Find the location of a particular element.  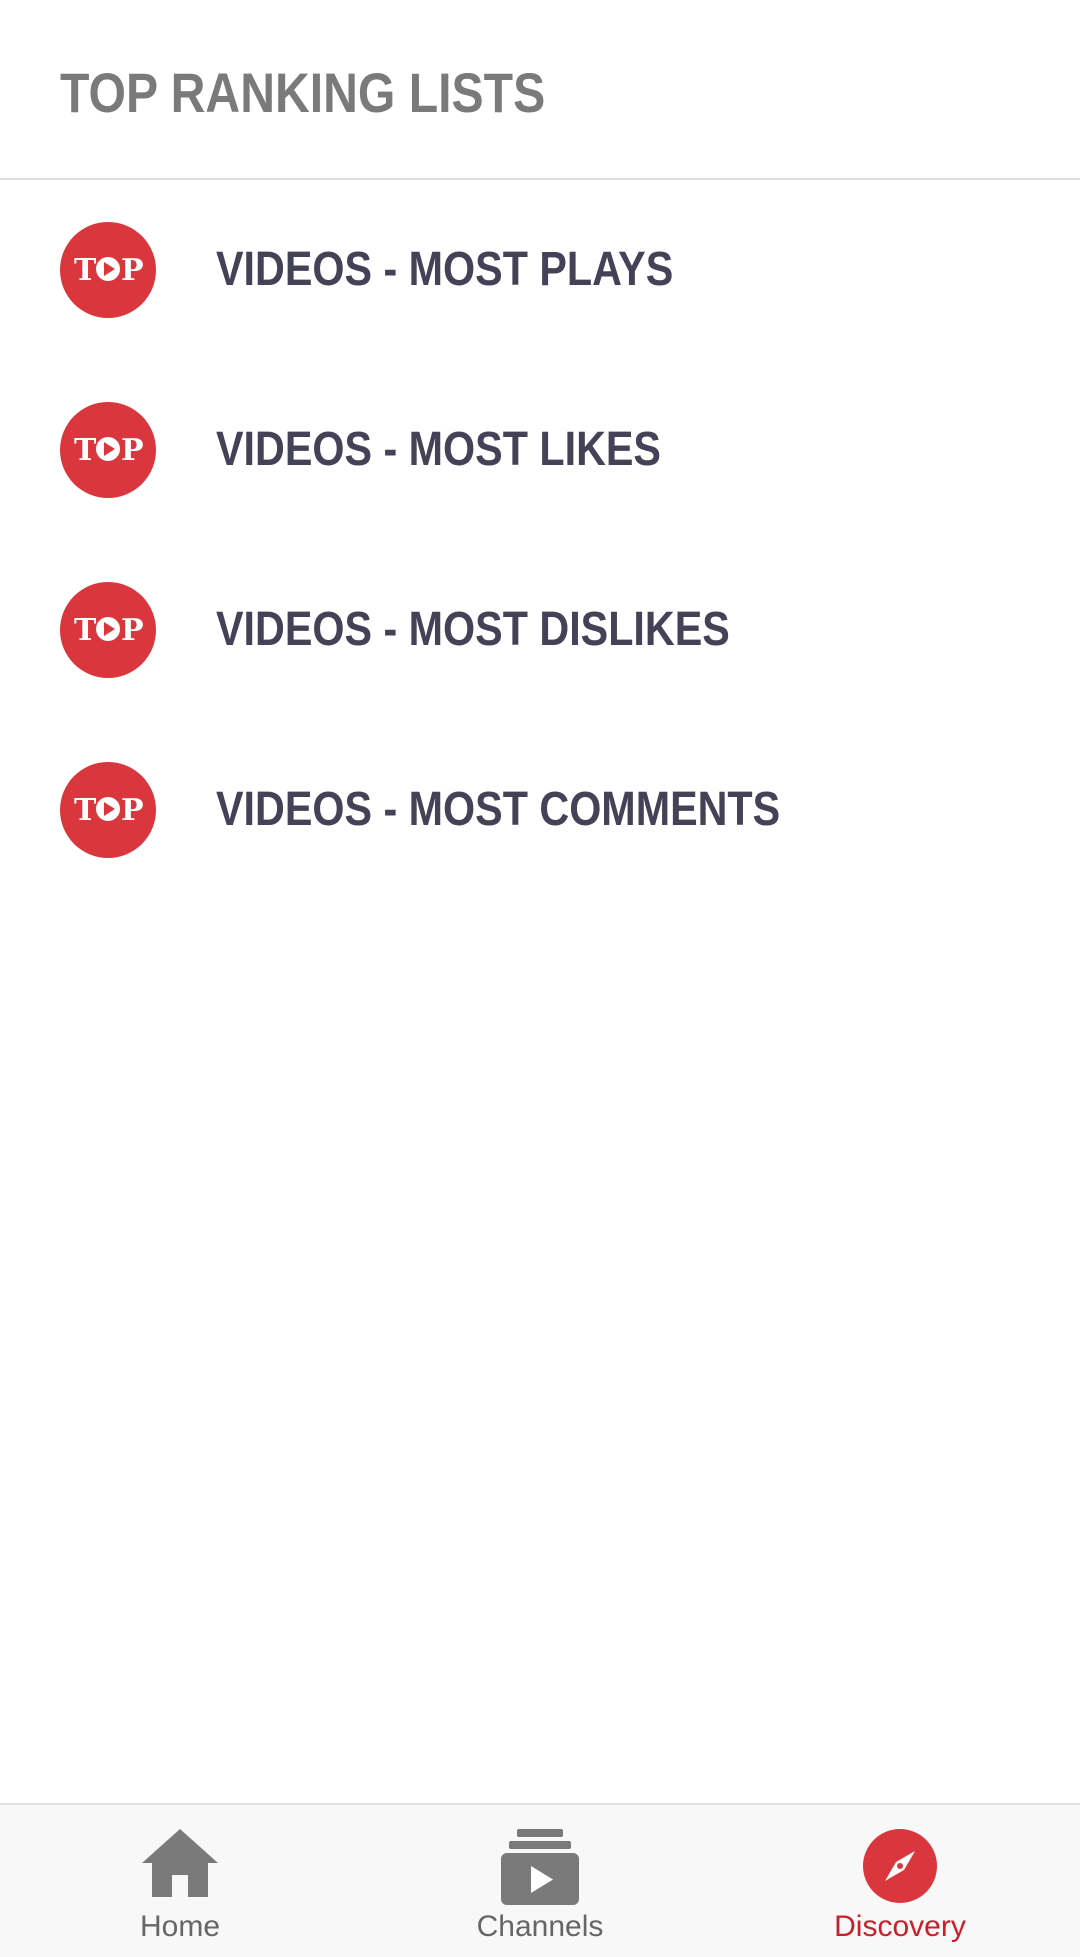

list-item-label: VIDEOS - MOST LIKES is located at coordinates (438, 449).